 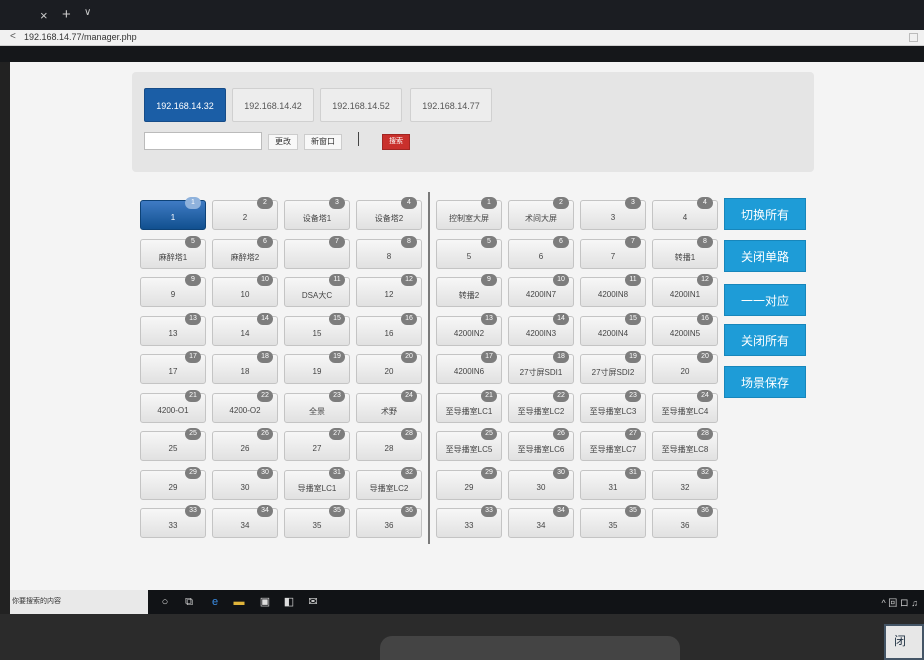 I want to click on task-view-icon: ⧉, so click(x=189, y=602).